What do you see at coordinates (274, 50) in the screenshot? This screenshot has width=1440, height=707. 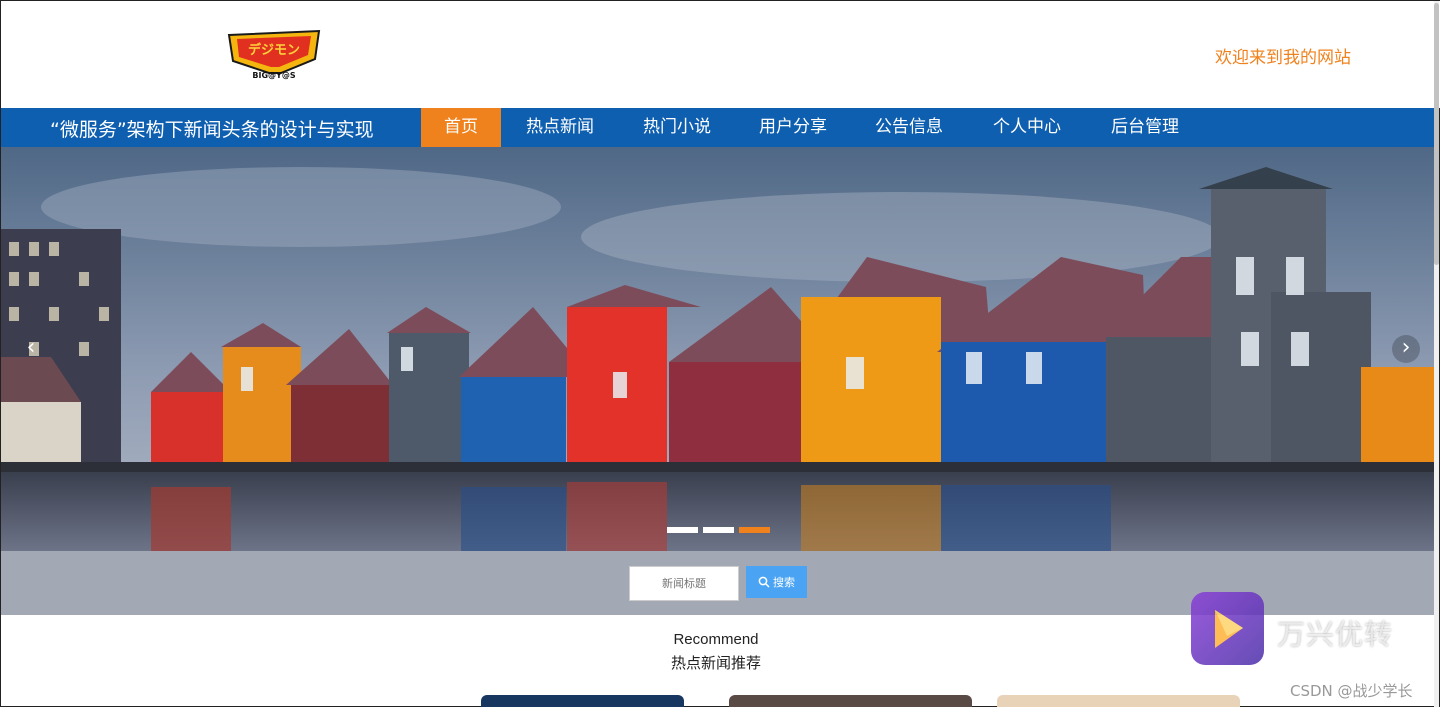 I see `svg-text: デジモン` at bounding box center [274, 50].